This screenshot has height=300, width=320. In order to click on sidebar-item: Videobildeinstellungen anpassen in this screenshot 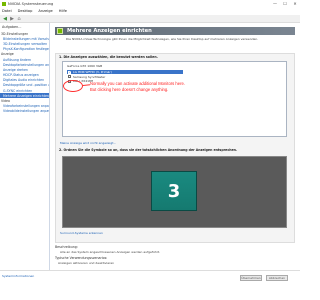, I will do `click(24, 111)`.